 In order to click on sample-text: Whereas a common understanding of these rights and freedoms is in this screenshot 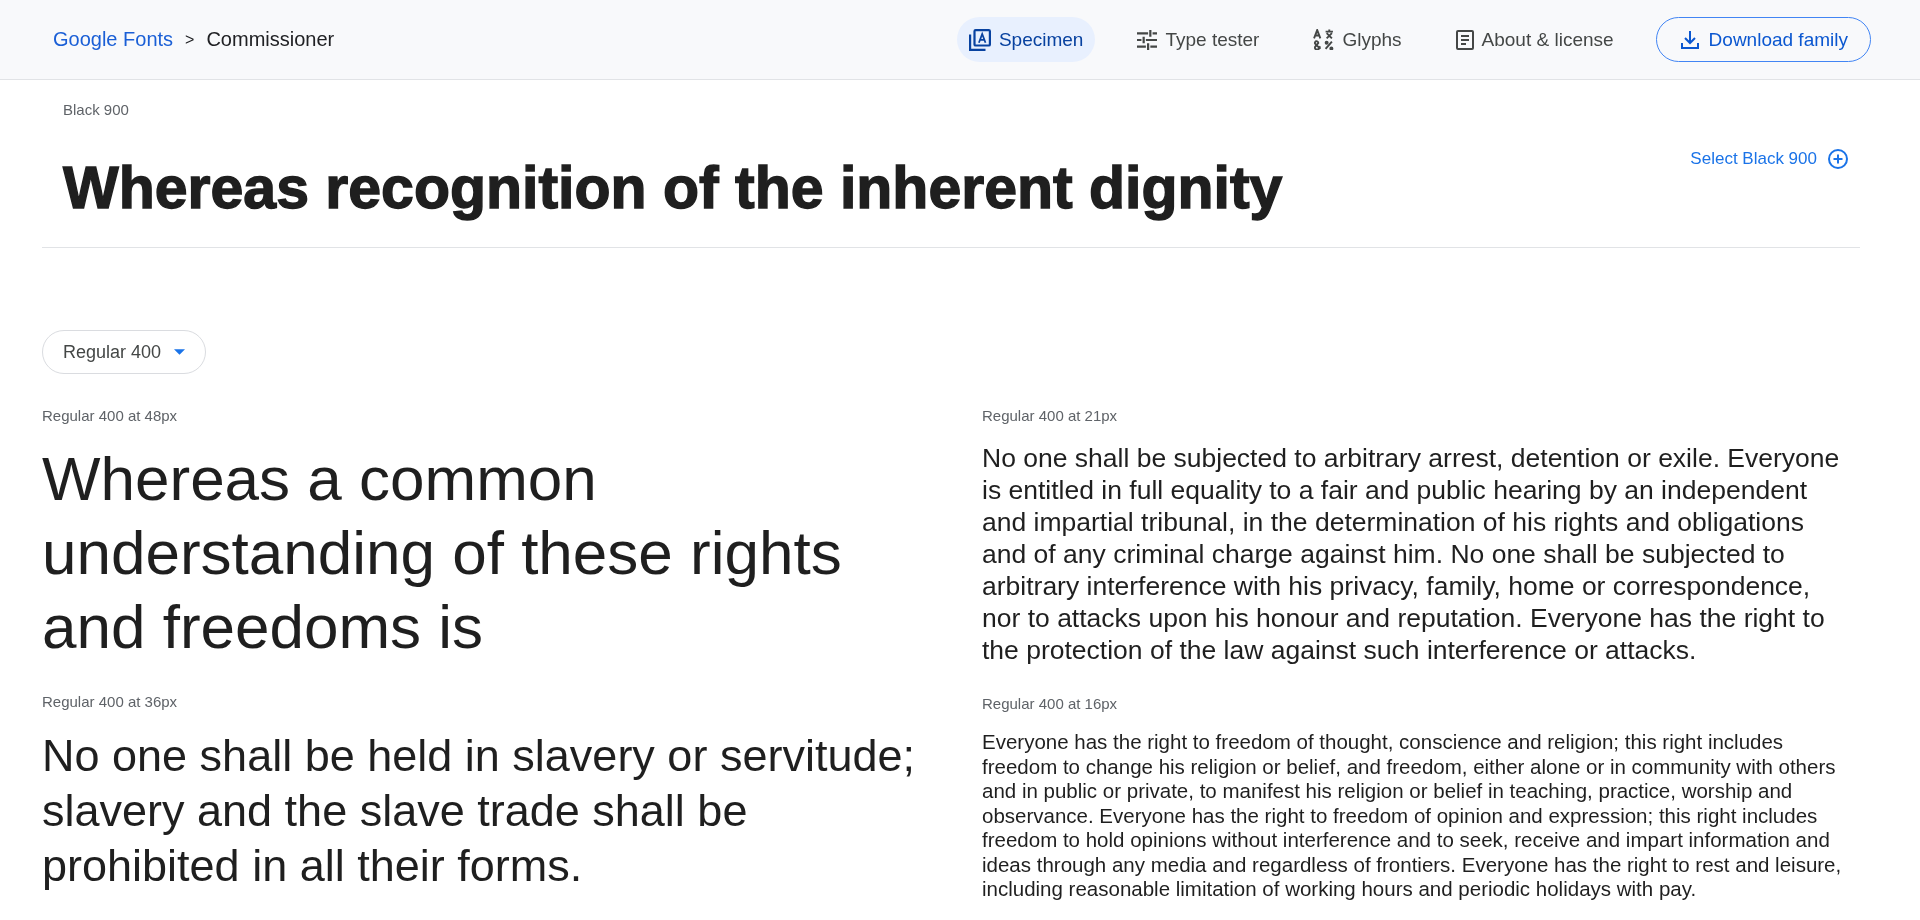, I will do `click(442, 553)`.